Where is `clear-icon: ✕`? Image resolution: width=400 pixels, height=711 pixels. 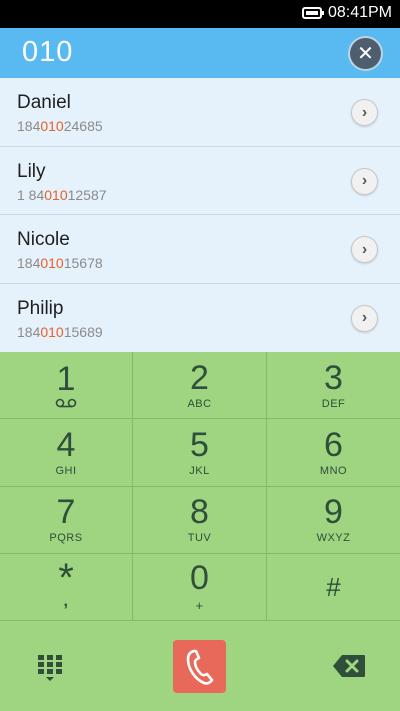 clear-icon: ✕ is located at coordinates (365, 54).